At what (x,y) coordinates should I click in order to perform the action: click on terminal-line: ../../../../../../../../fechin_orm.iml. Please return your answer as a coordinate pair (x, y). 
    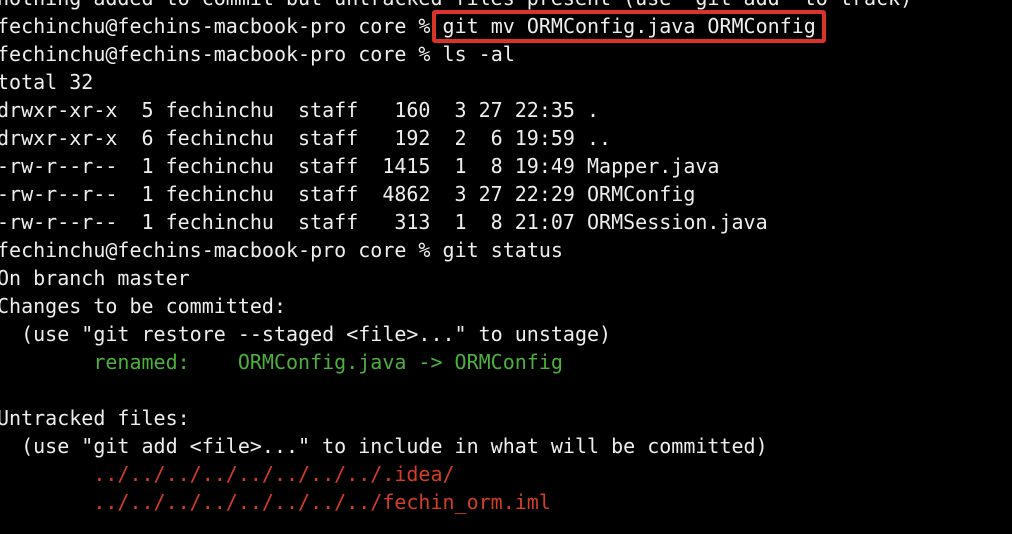
    Looking at the image, I should click on (456, 502).